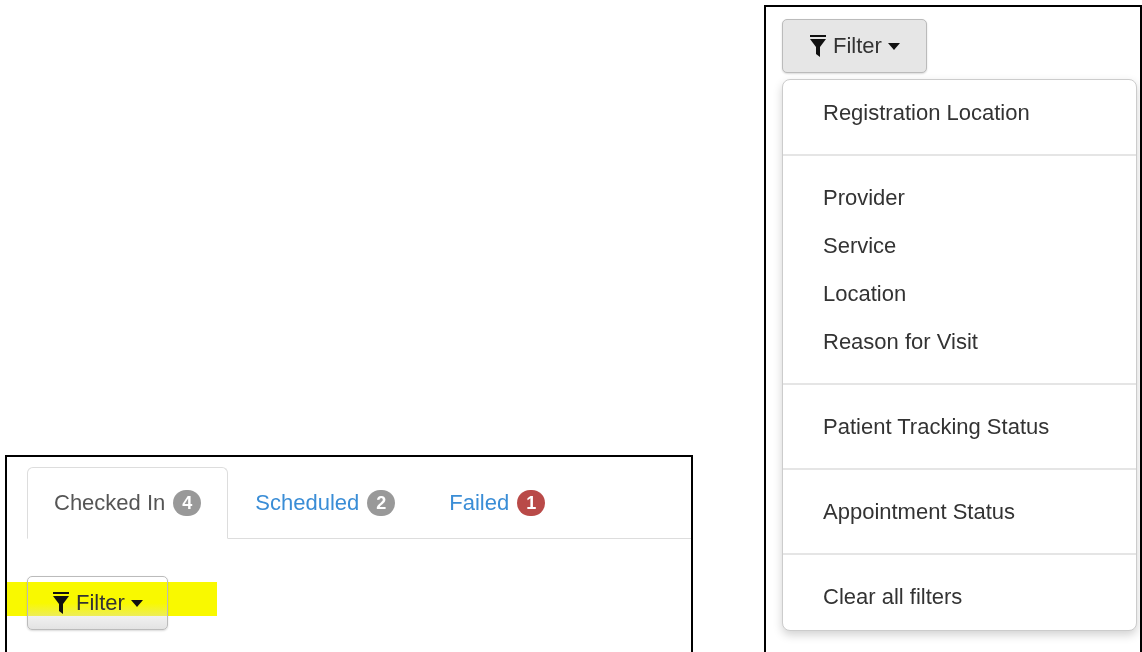  I want to click on count-badge: 4, so click(187, 503).